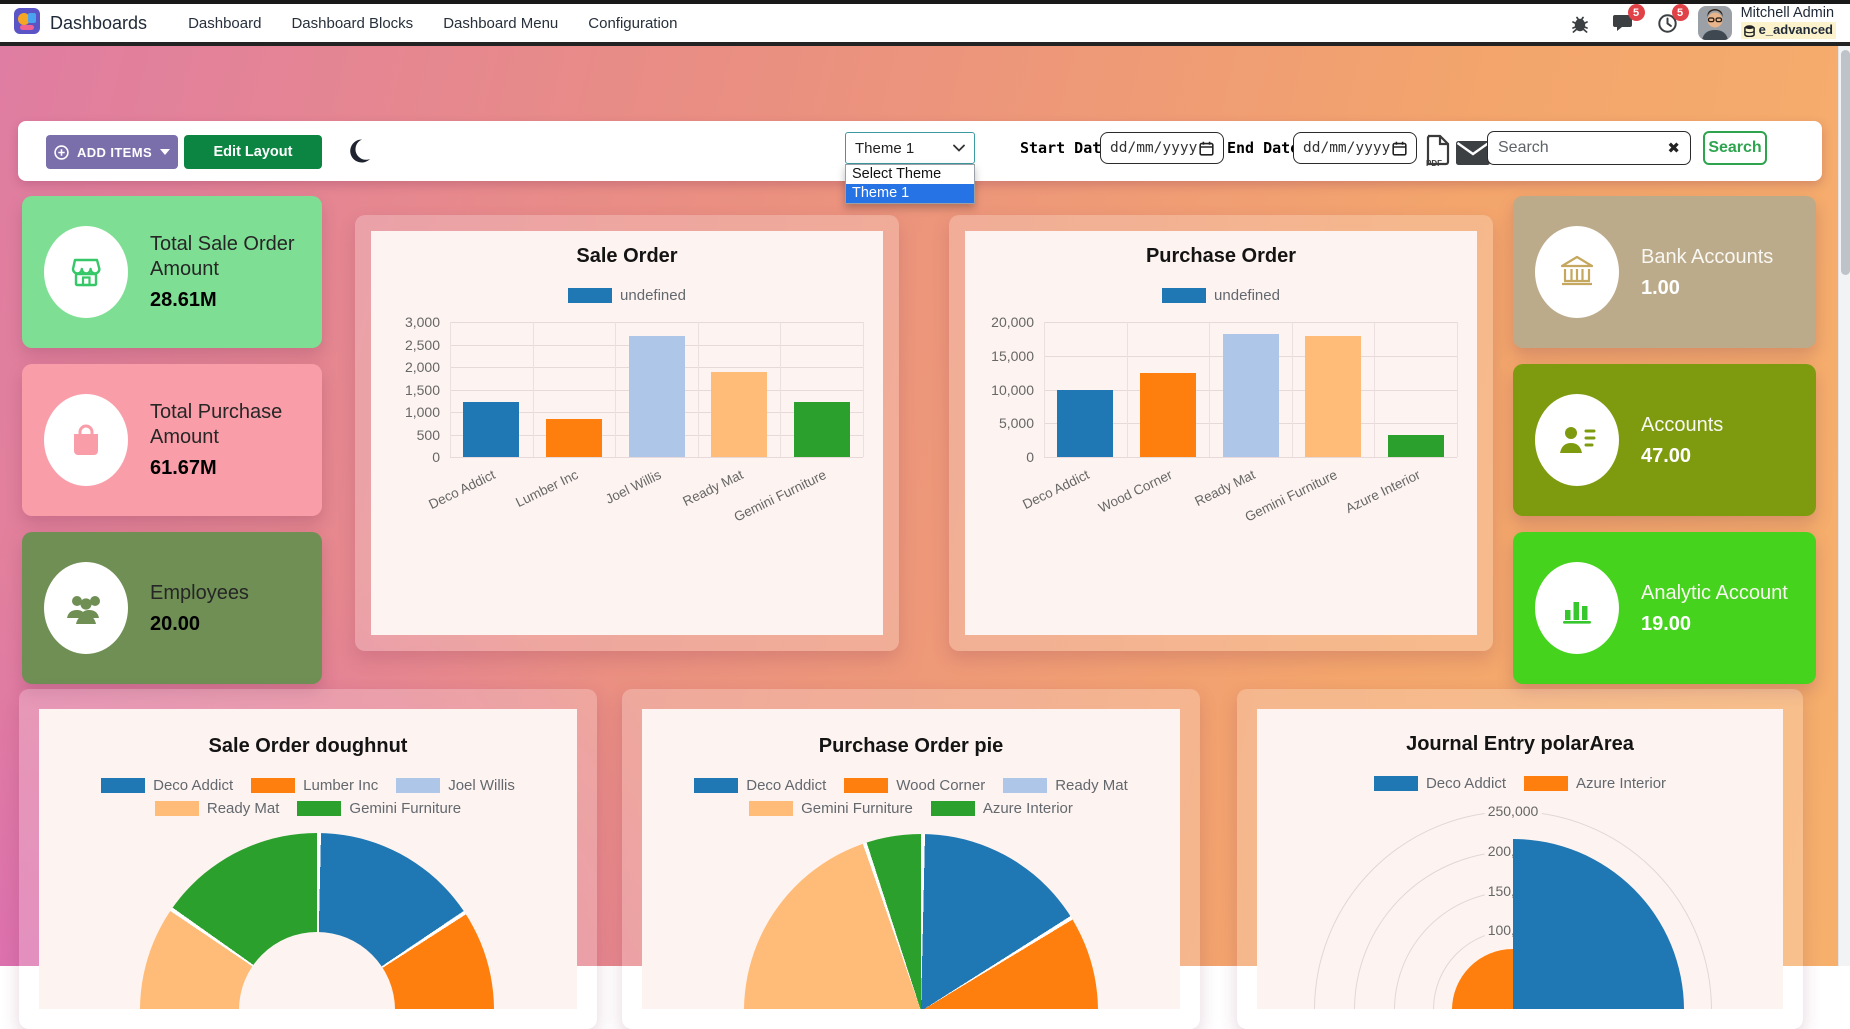 This screenshot has height=1029, width=1850. What do you see at coordinates (1627, 20) in the screenshot?
I see `messages-icon: 5` at bounding box center [1627, 20].